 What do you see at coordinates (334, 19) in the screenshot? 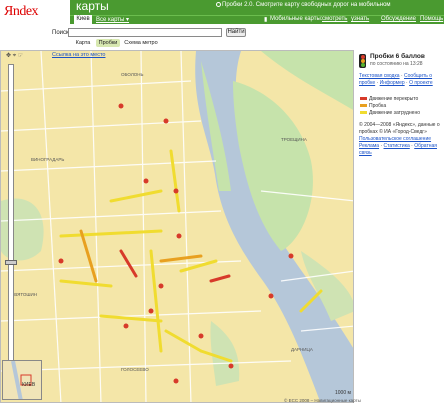
I see `mobile-view-link: смотреть` at bounding box center [334, 19].